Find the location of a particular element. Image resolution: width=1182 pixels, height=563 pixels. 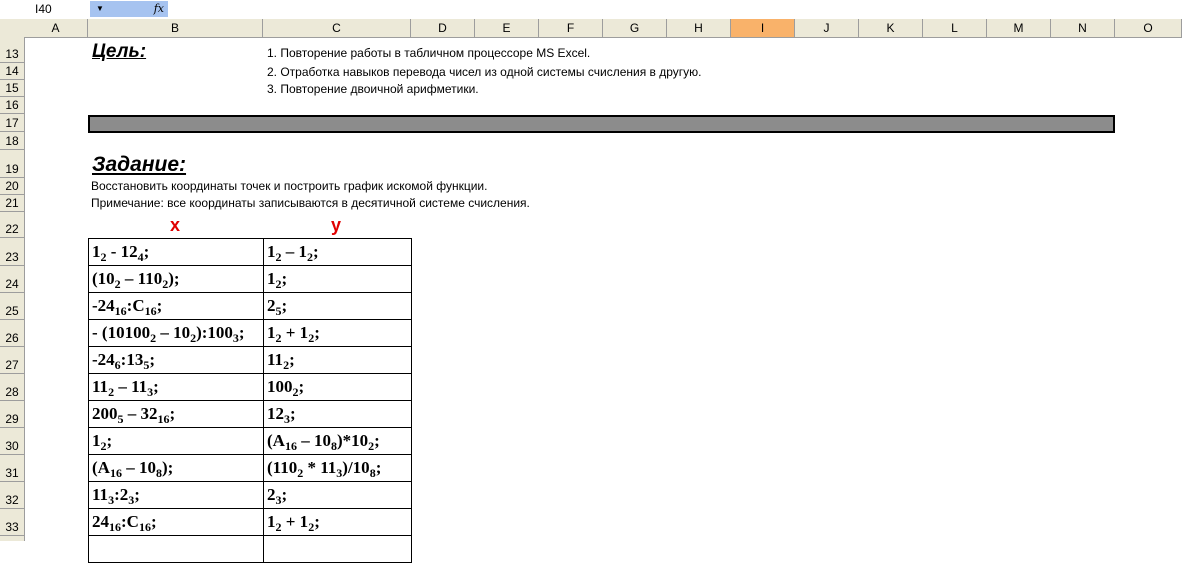

row-header-18: 18 is located at coordinates (12, 141).